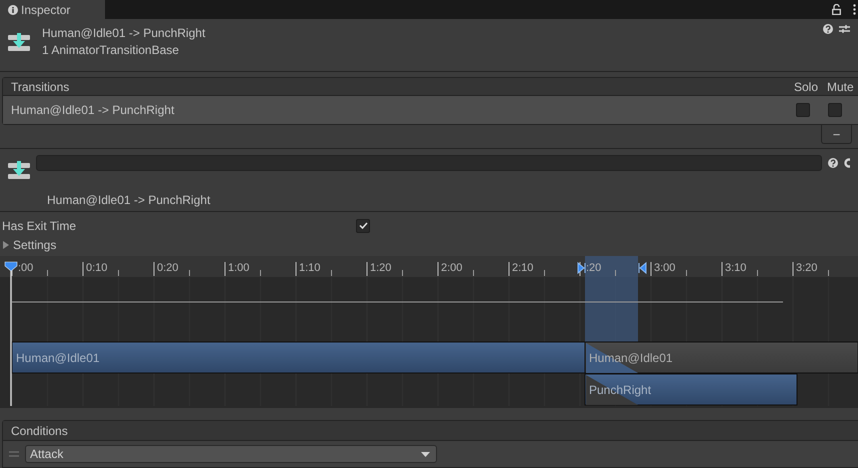 The height and width of the screenshot is (468, 858). I want to click on sliders-icon, so click(844, 29).